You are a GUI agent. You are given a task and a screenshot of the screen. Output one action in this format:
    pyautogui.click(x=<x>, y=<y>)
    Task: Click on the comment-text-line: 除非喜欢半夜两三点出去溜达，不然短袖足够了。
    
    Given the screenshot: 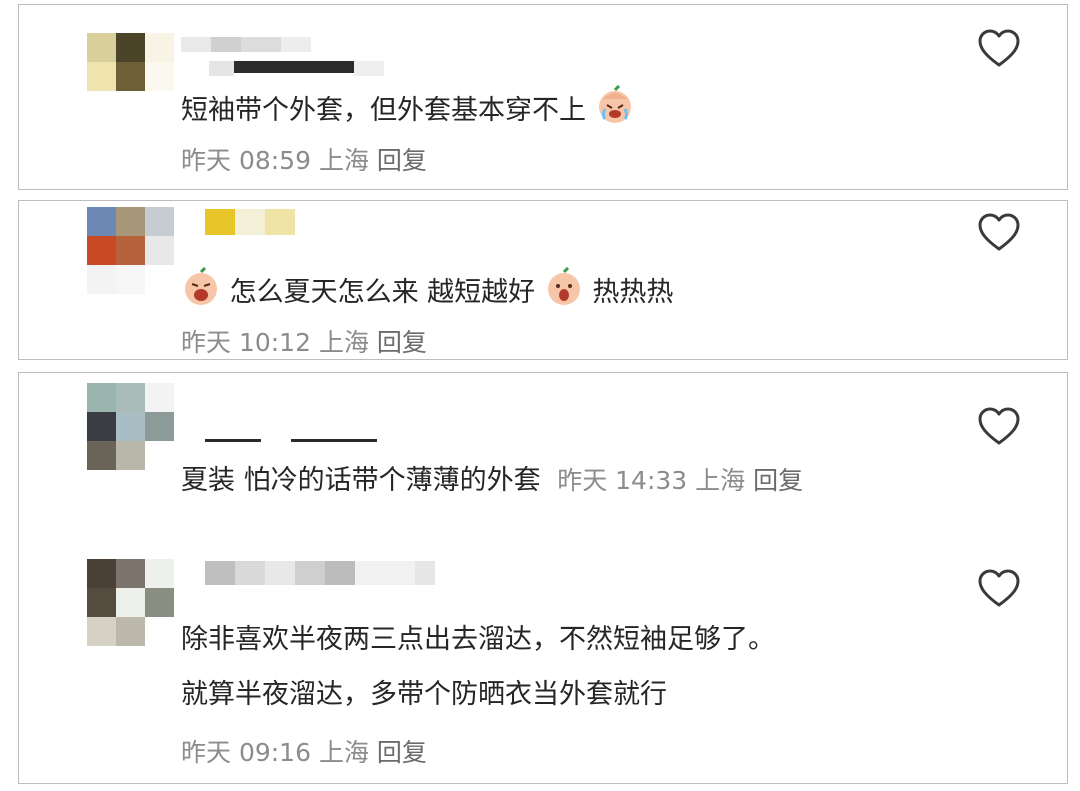 What is the action you would take?
    pyautogui.click(x=478, y=639)
    